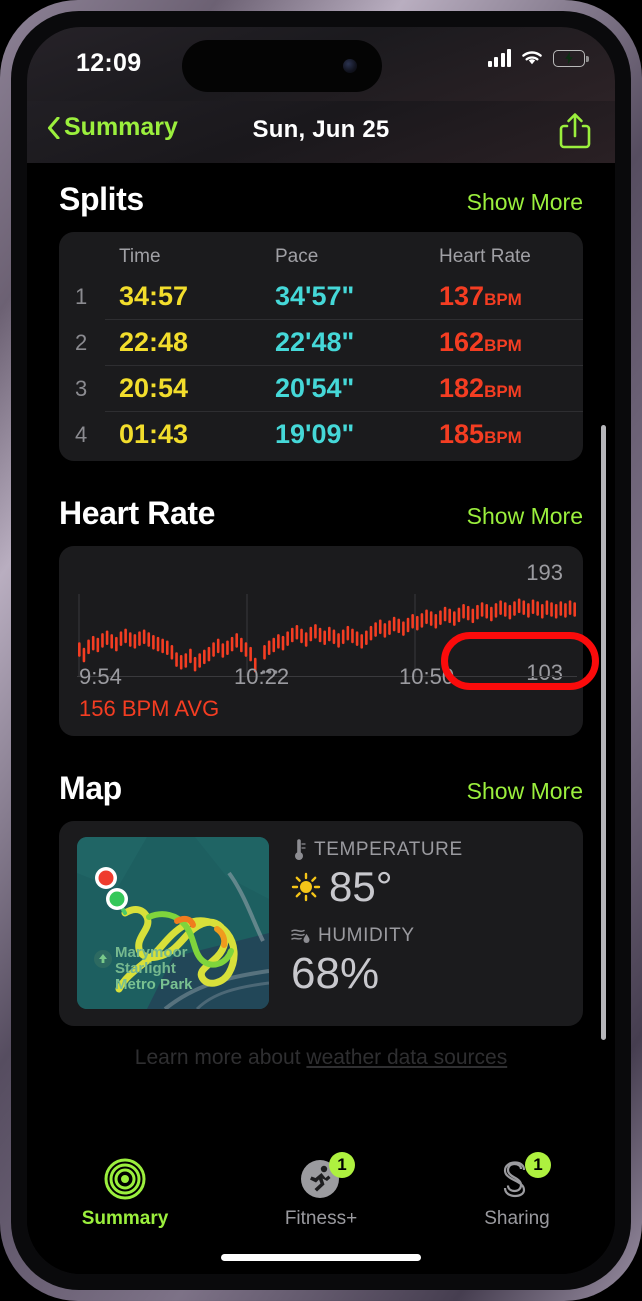  I want to click on heart-rate-x-axis, so click(327, 676).